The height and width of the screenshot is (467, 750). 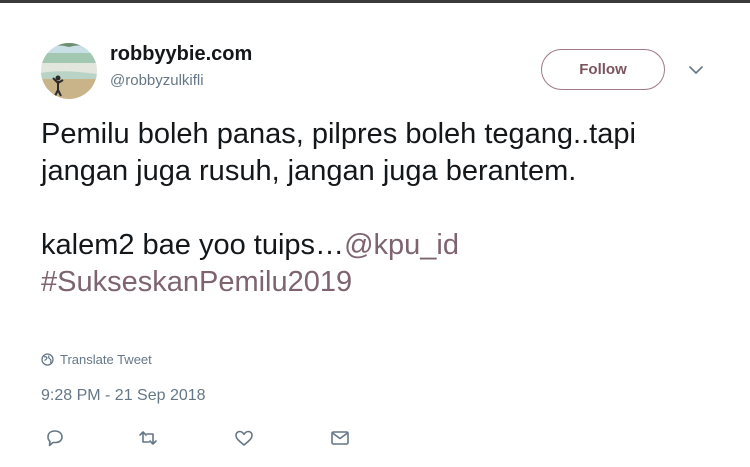 I want to click on avatar, so click(x=69, y=71).